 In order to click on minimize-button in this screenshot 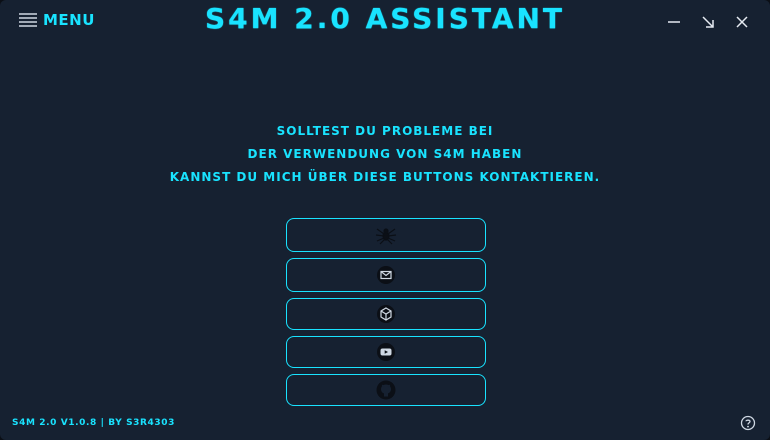, I will do `click(674, 22)`.